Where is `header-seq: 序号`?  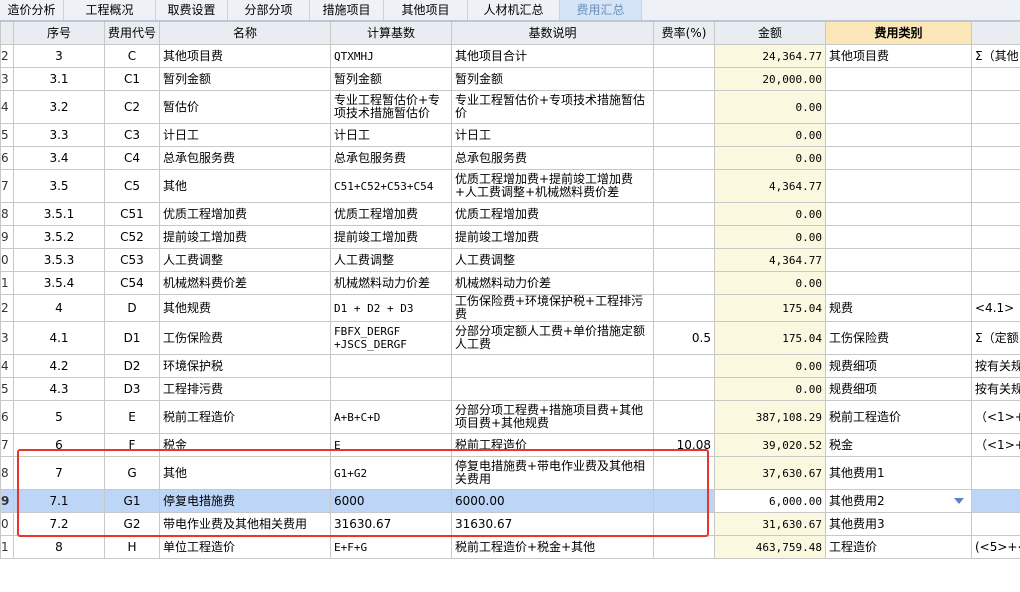 header-seq: 序号 is located at coordinates (59, 33).